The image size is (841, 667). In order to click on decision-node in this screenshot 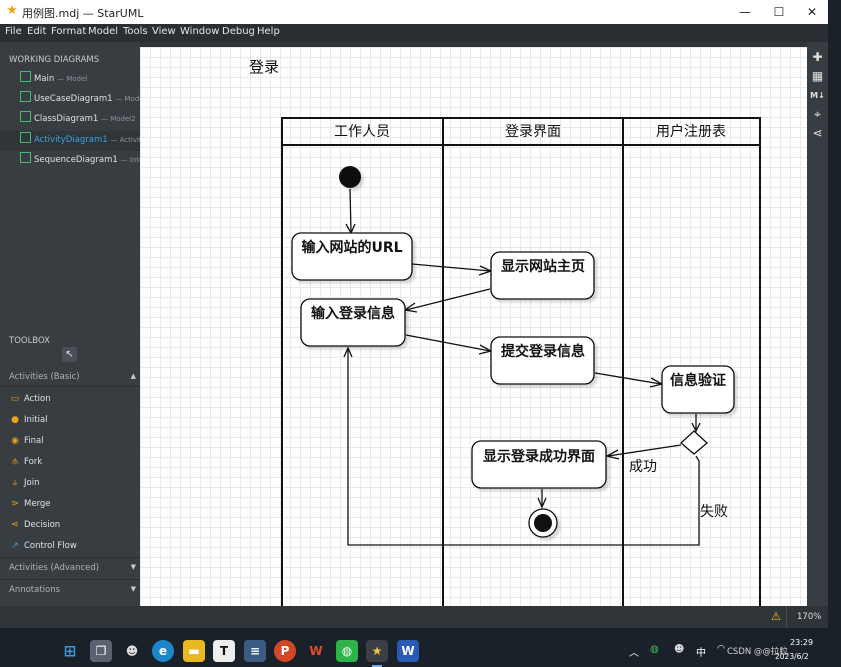, I will do `click(694, 442)`.